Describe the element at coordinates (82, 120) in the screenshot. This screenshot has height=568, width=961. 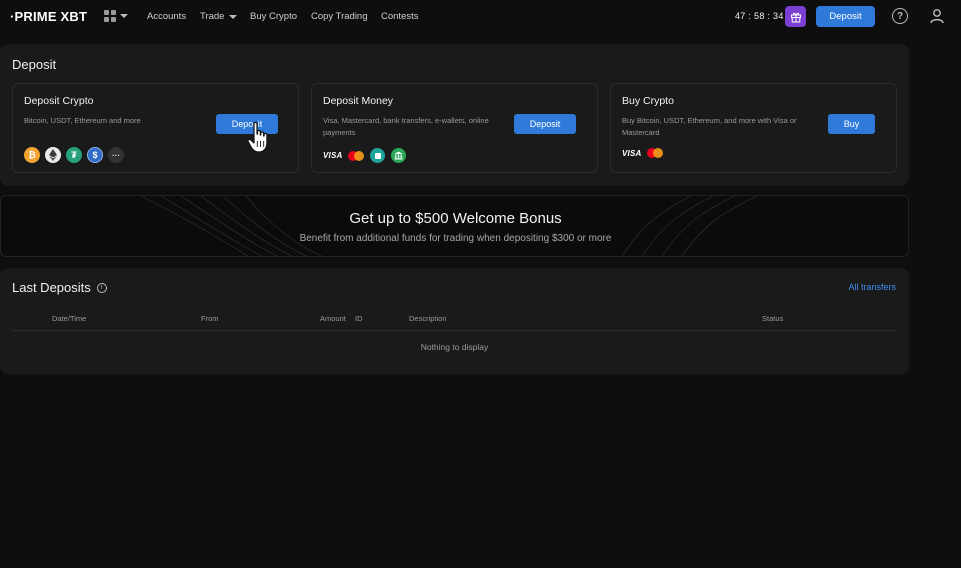
I see `card-description: Bitcoin, USDT, Ethereum and more` at that location.